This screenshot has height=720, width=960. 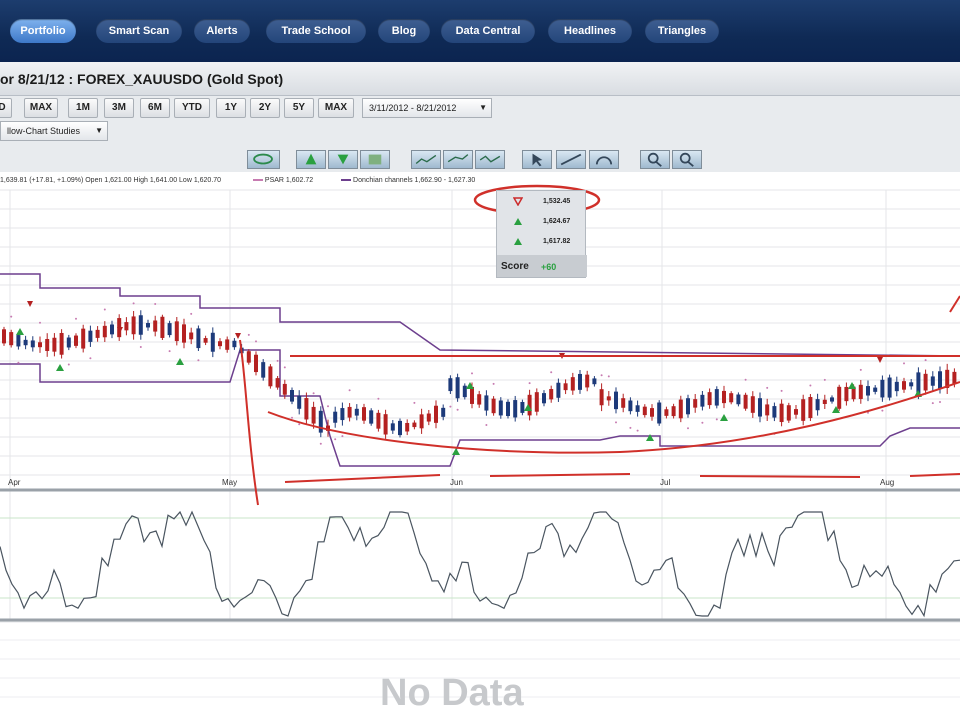 I want to click on signal-summary-box: 1,532.45 1,624.67 1,617.82 Score +60, so click(x=541, y=234).